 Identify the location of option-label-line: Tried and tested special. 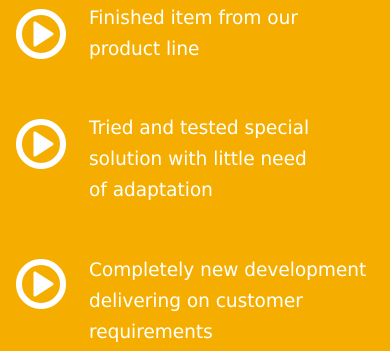
(199, 128).